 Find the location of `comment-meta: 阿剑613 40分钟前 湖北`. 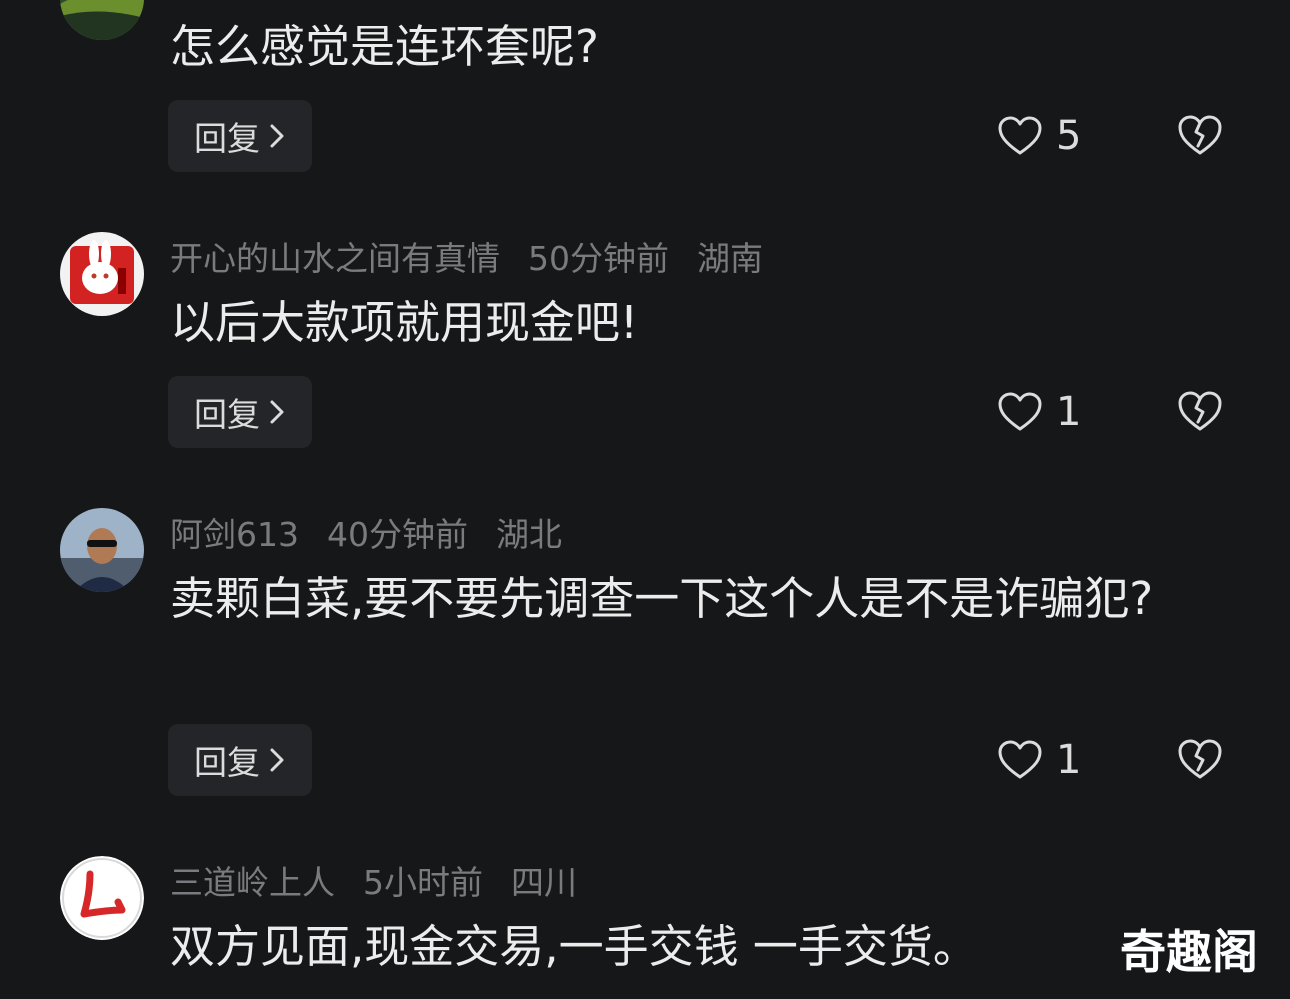

comment-meta: 阿剑613 40分钟前 湖北 is located at coordinates (366, 533).